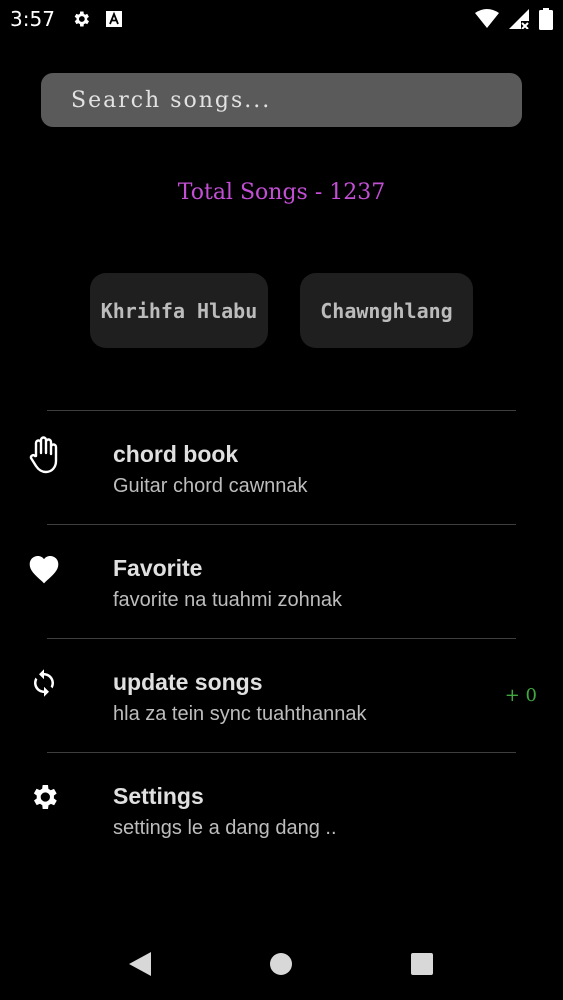  I want to click on status-time: 3:57, so click(32, 19).